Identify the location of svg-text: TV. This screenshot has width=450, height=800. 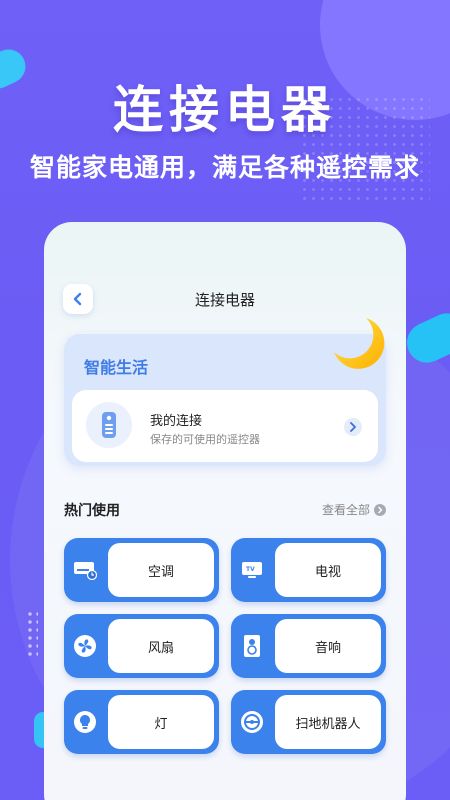
(250, 569).